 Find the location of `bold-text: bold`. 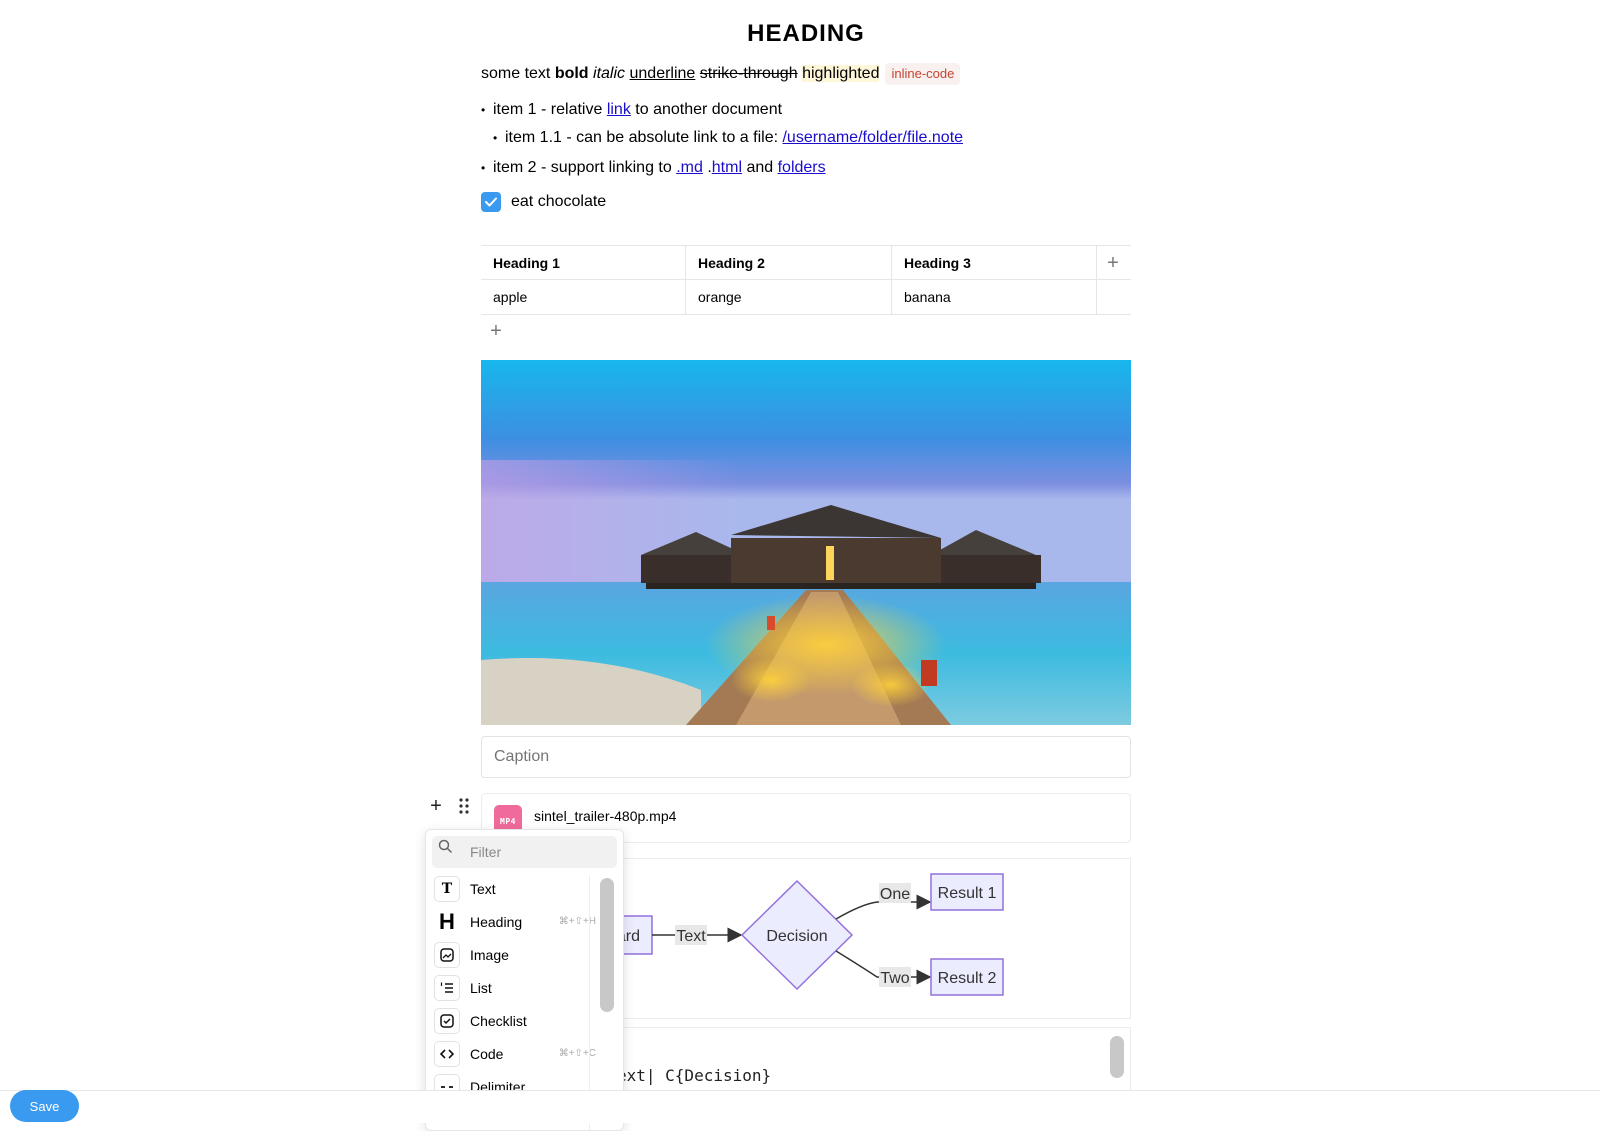

bold-text: bold is located at coordinates (571, 73).